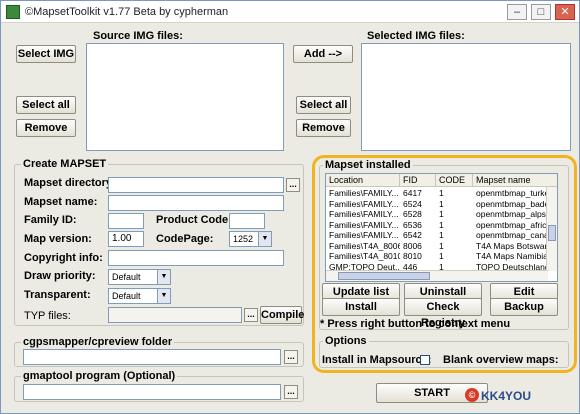 This screenshot has width=580, height=414. Describe the element at coordinates (454, 180) in the screenshot. I see `column-code: CODE` at that location.